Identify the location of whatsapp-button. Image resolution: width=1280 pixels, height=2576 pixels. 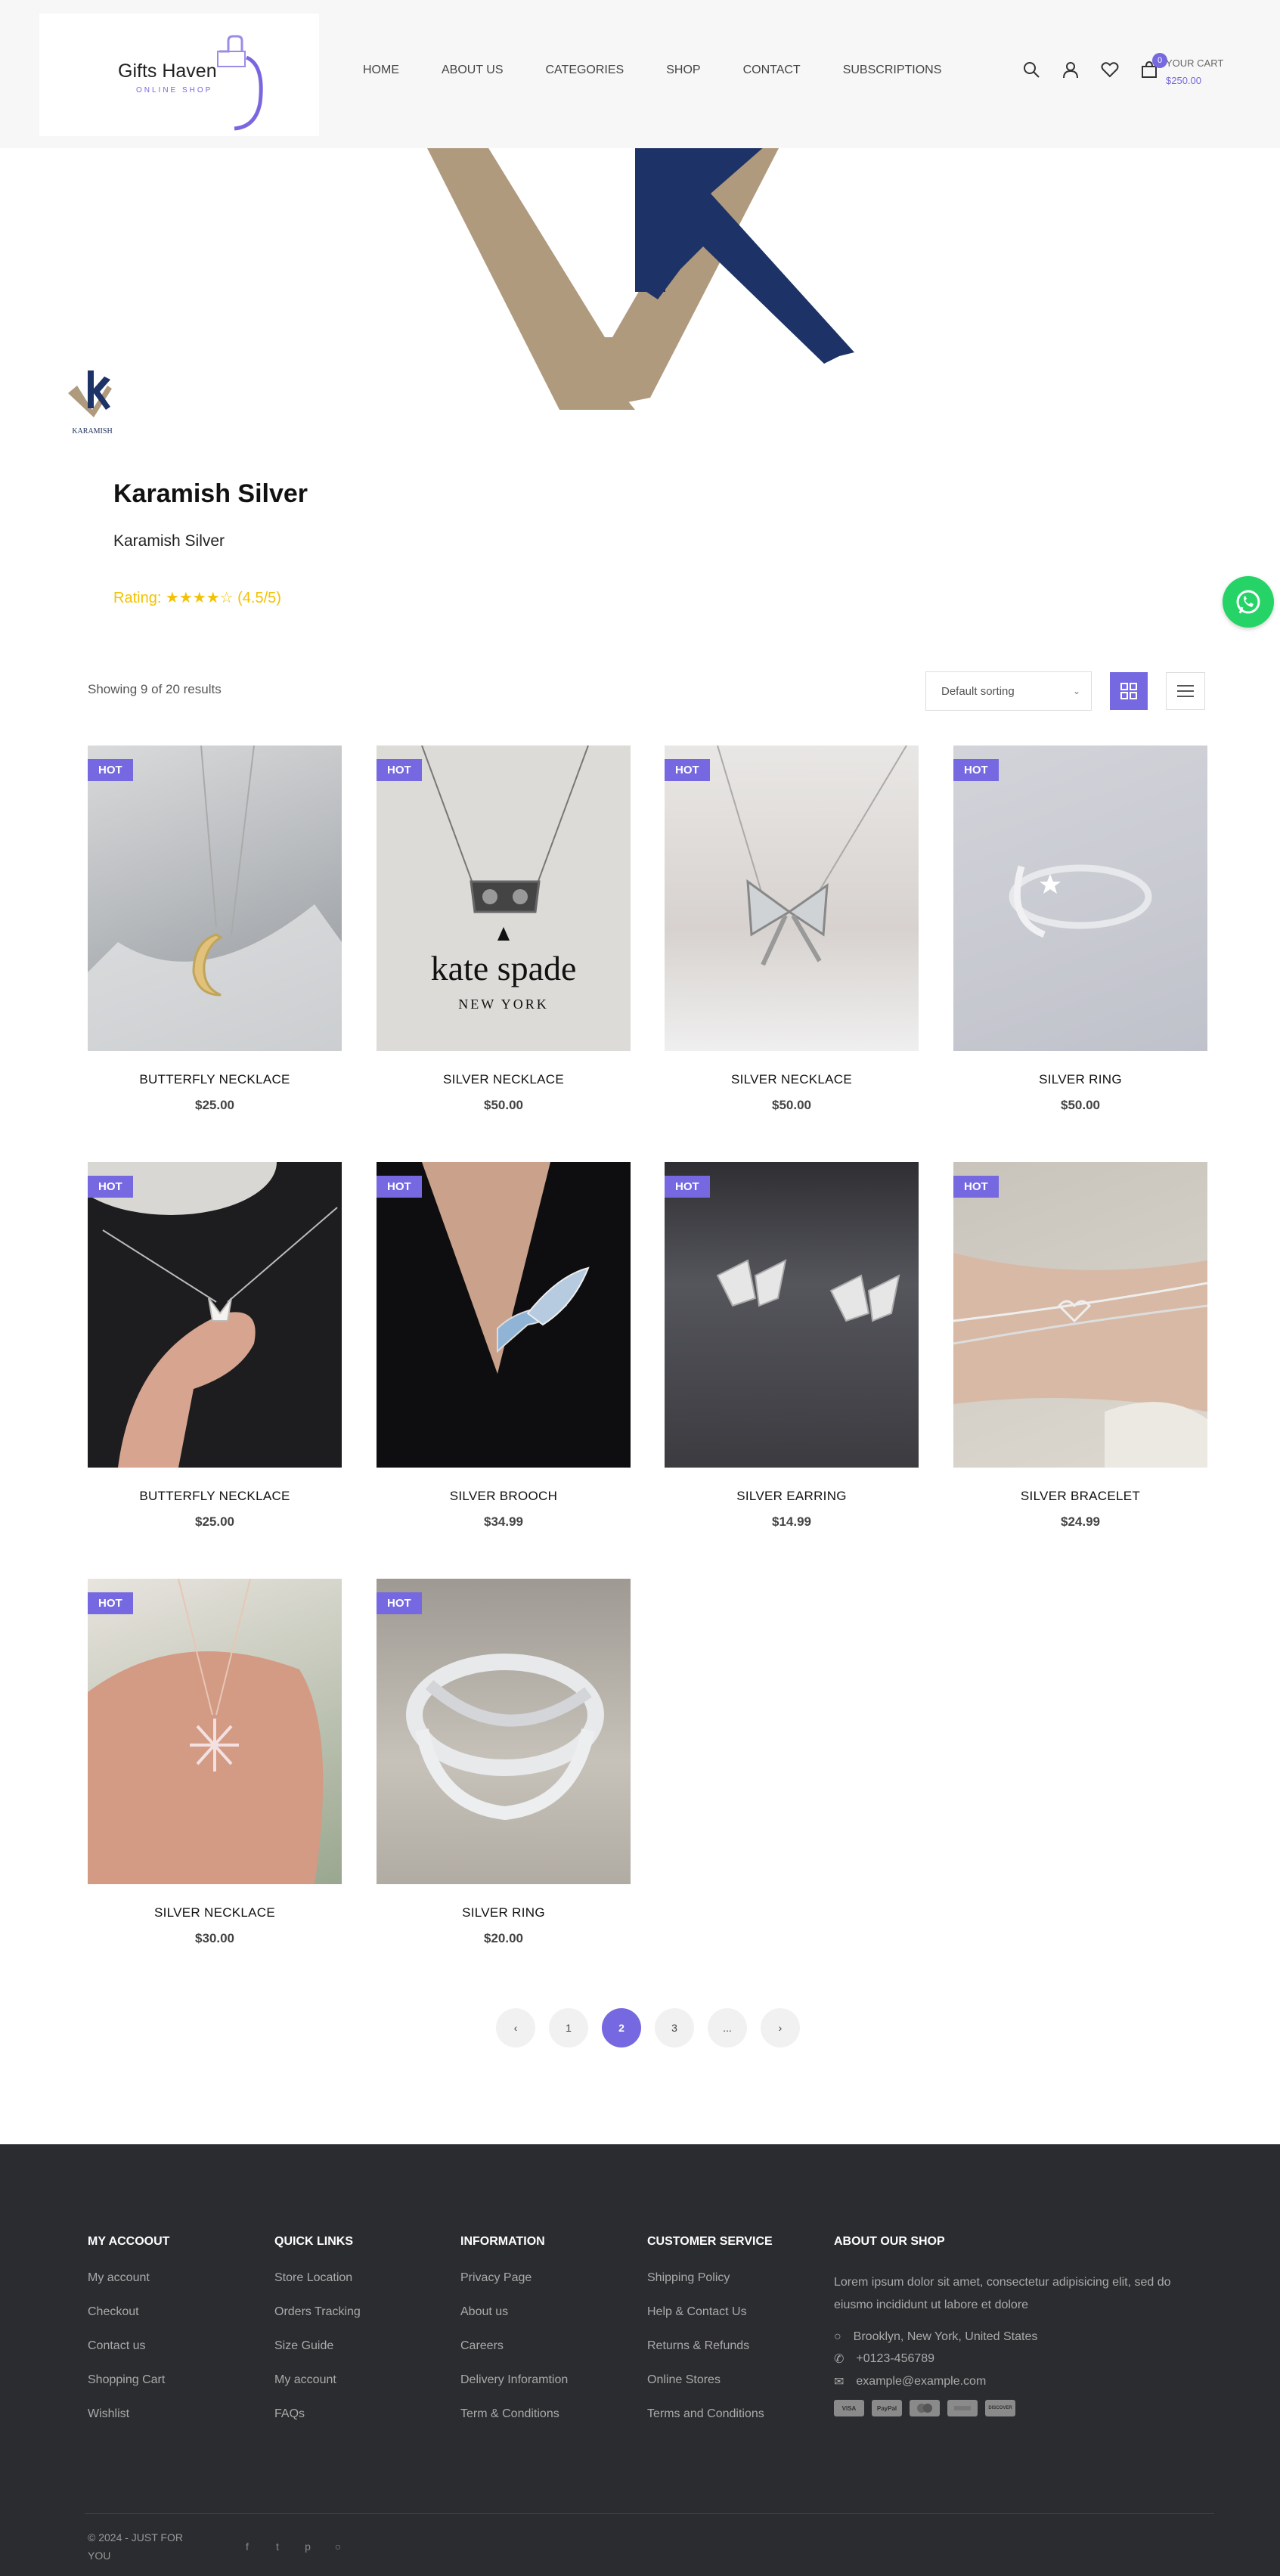
(1248, 602).